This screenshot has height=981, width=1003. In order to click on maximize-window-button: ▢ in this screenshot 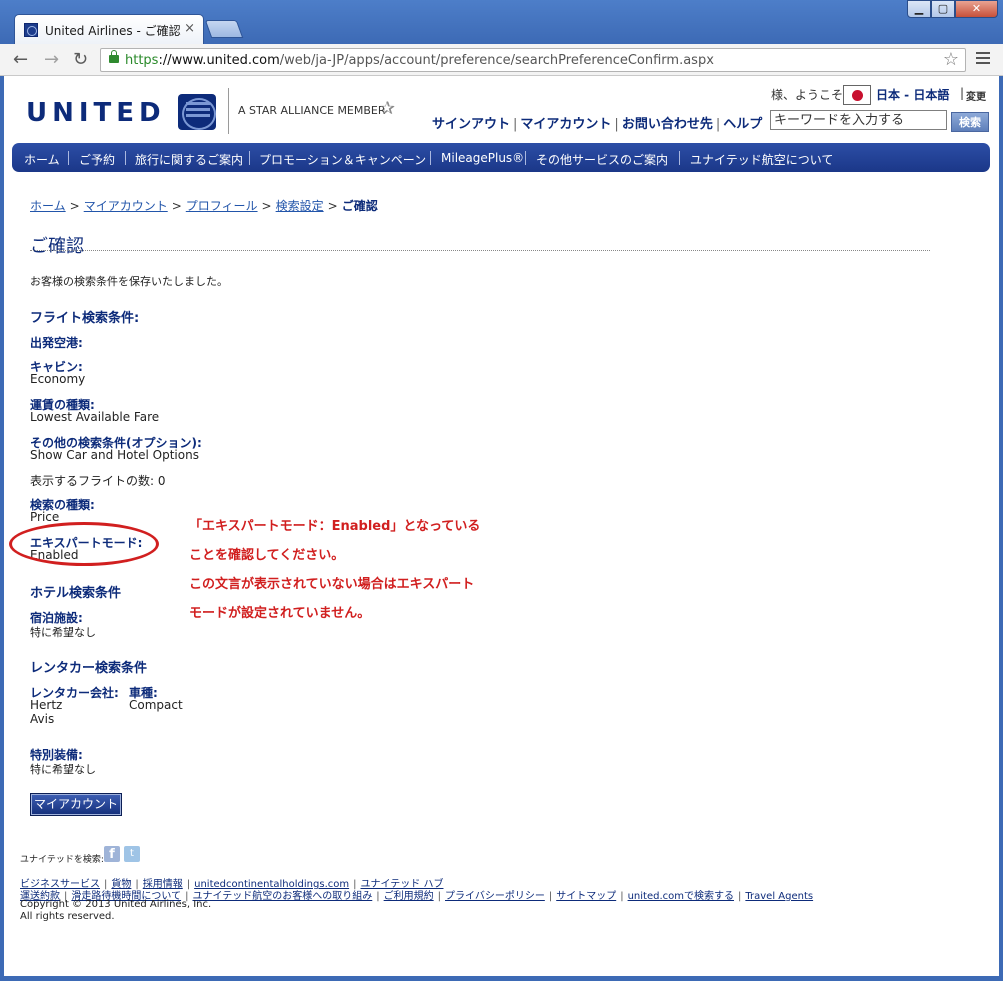, I will do `click(943, 9)`.